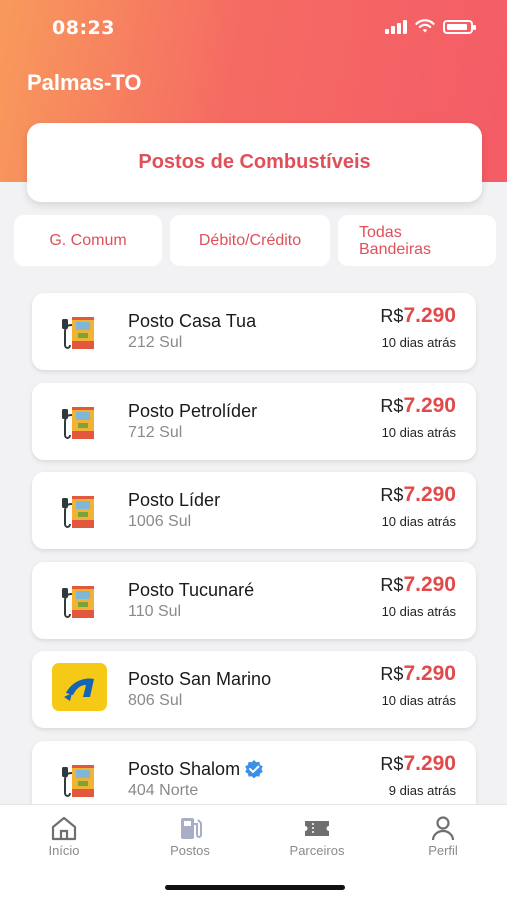  I want to click on station-name-text: Posto Shalom, so click(184, 768).